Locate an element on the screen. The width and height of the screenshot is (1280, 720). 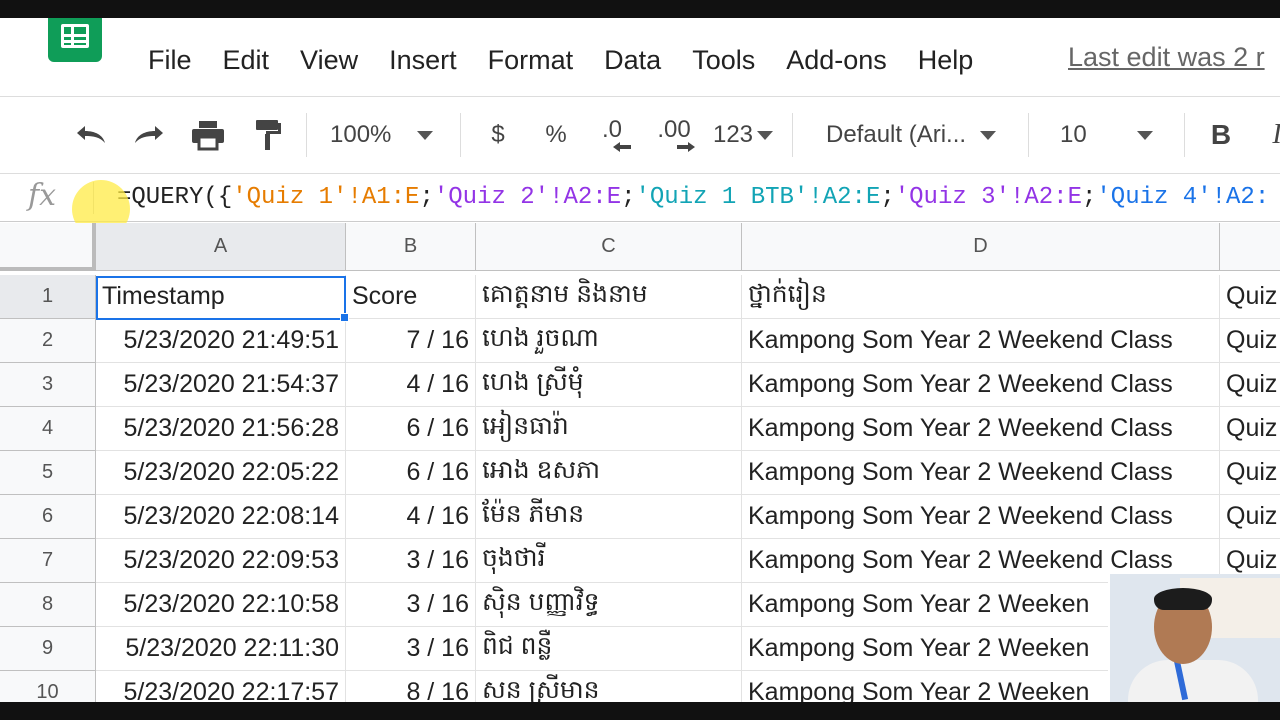
cell-d5: Kampong Som Year 2 Weekend Class is located at coordinates (981, 473).